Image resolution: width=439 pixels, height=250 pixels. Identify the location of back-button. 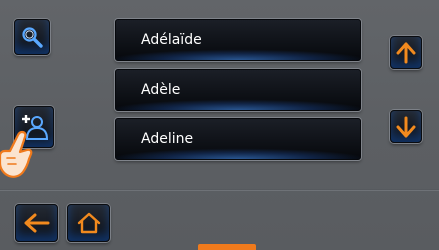
(36, 223).